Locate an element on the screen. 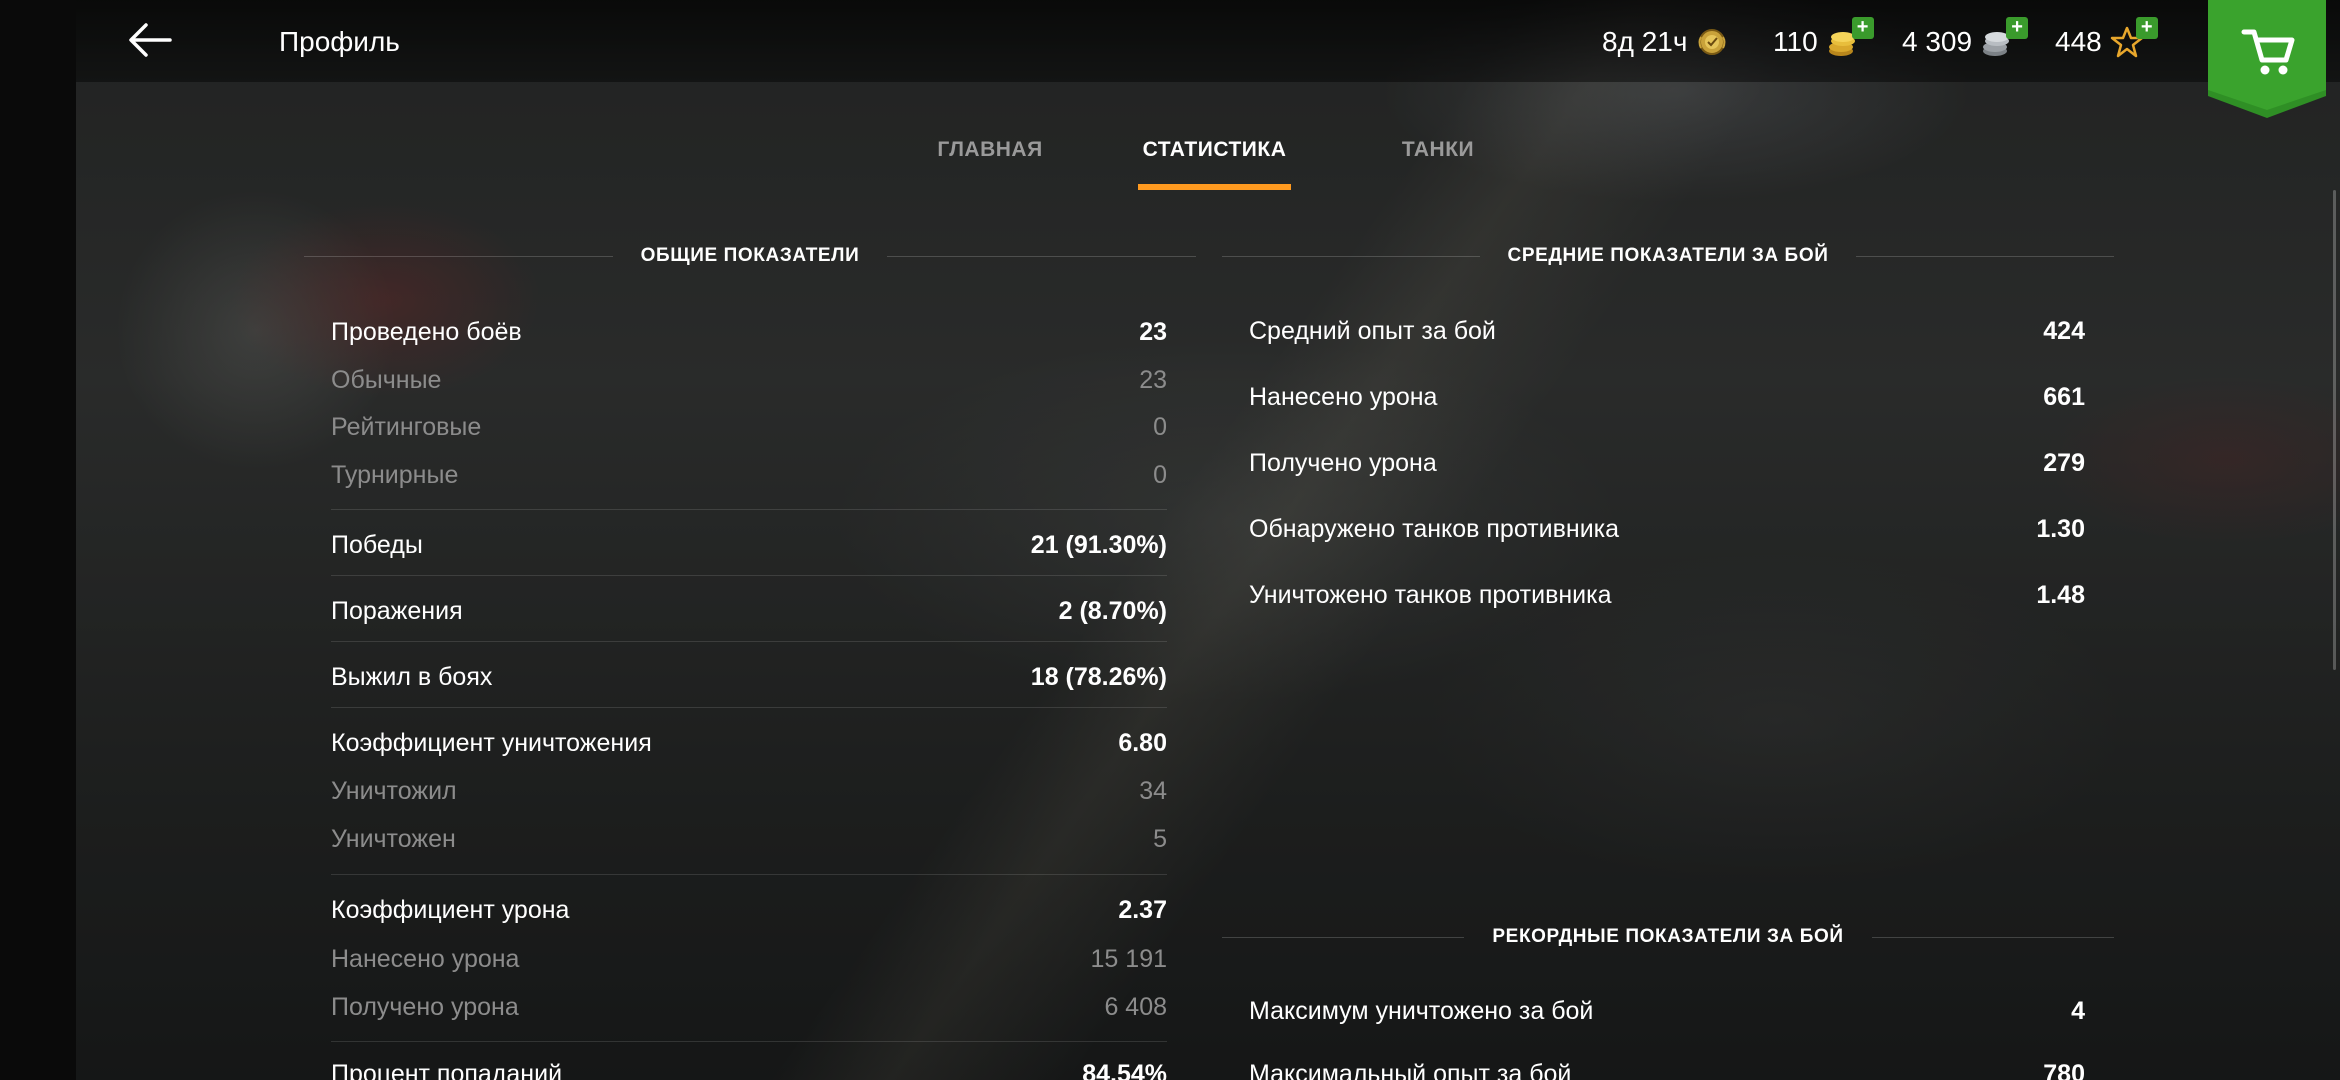 Image resolution: width=2340 pixels, height=1080 pixels. records-heading: РЕКОРДНЫЕ ПОКАЗАТЕЛИ ЗА БОЙ is located at coordinates (1668, 937).